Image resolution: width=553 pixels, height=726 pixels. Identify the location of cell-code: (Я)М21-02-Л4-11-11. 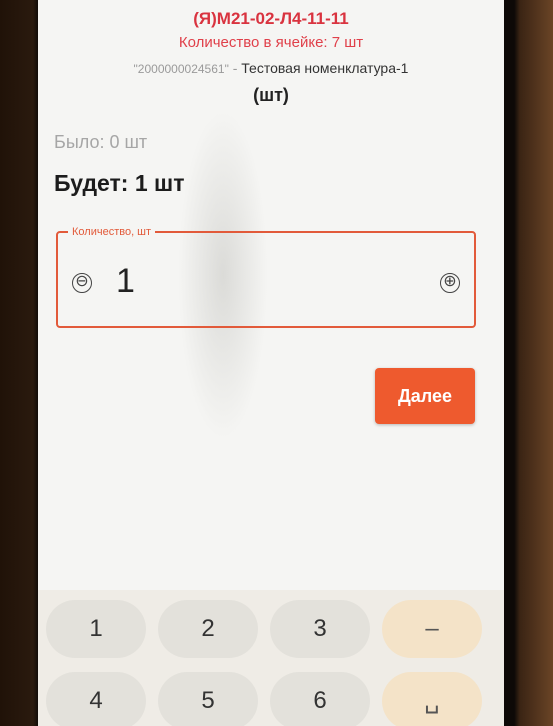
(271, 18).